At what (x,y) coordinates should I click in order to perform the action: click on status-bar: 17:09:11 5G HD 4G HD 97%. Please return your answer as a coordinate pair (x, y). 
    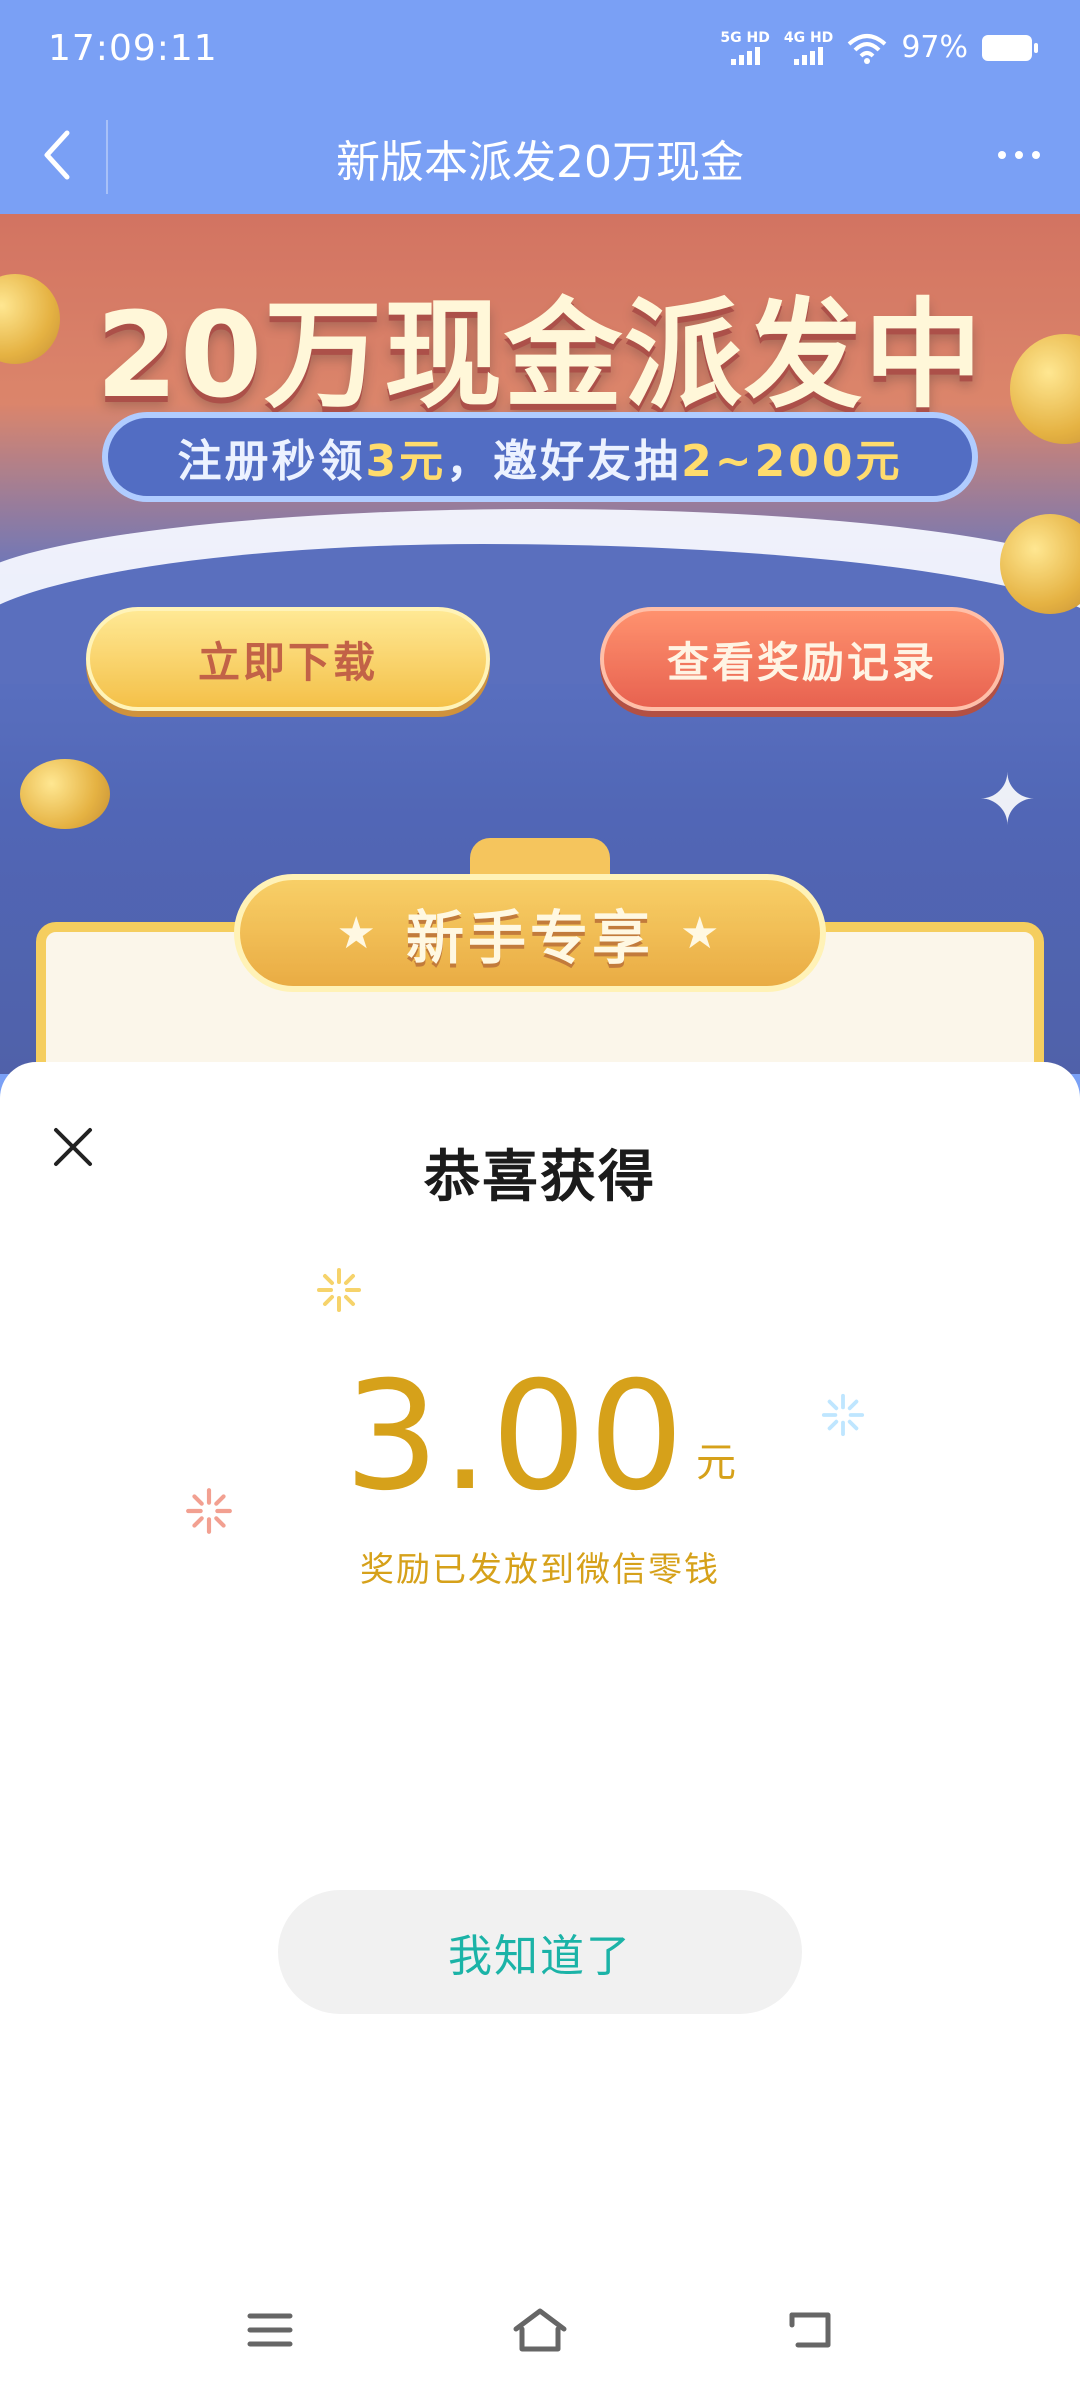
    Looking at the image, I should click on (540, 50).